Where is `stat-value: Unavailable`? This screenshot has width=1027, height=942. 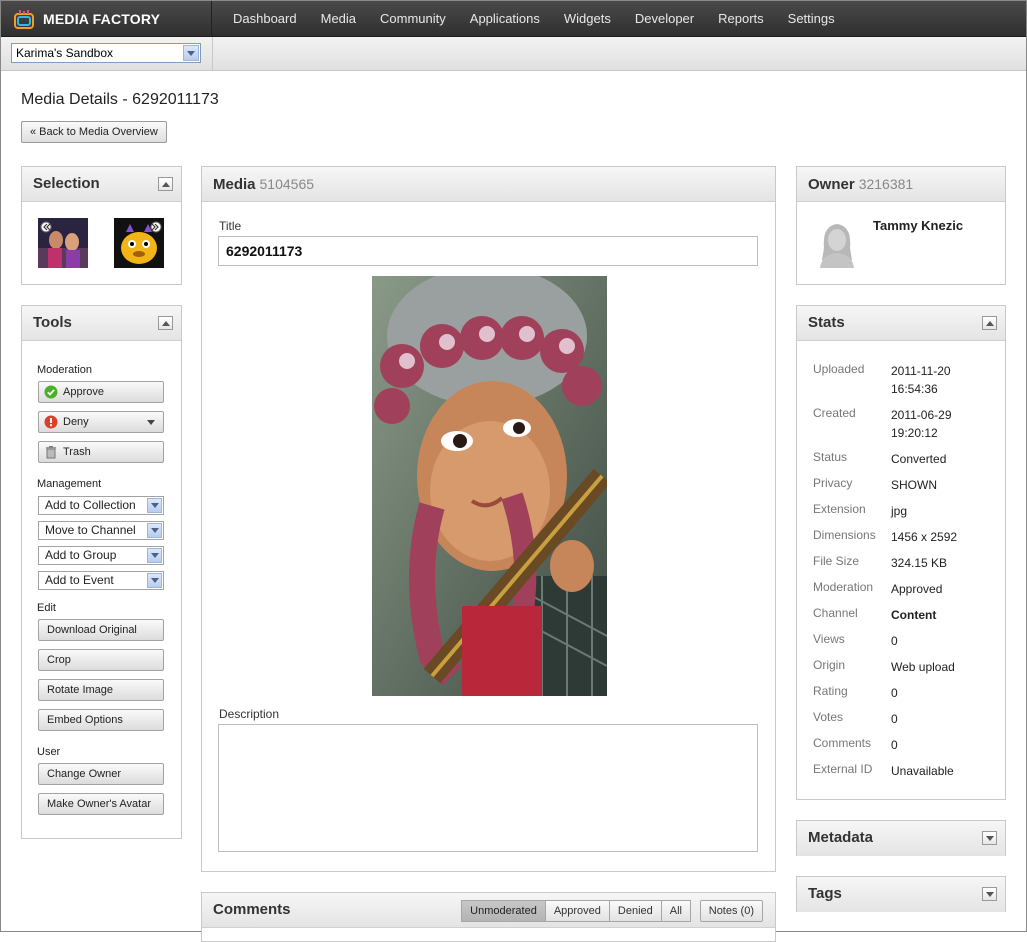 stat-value: Unavailable is located at coordinates (922, 771).